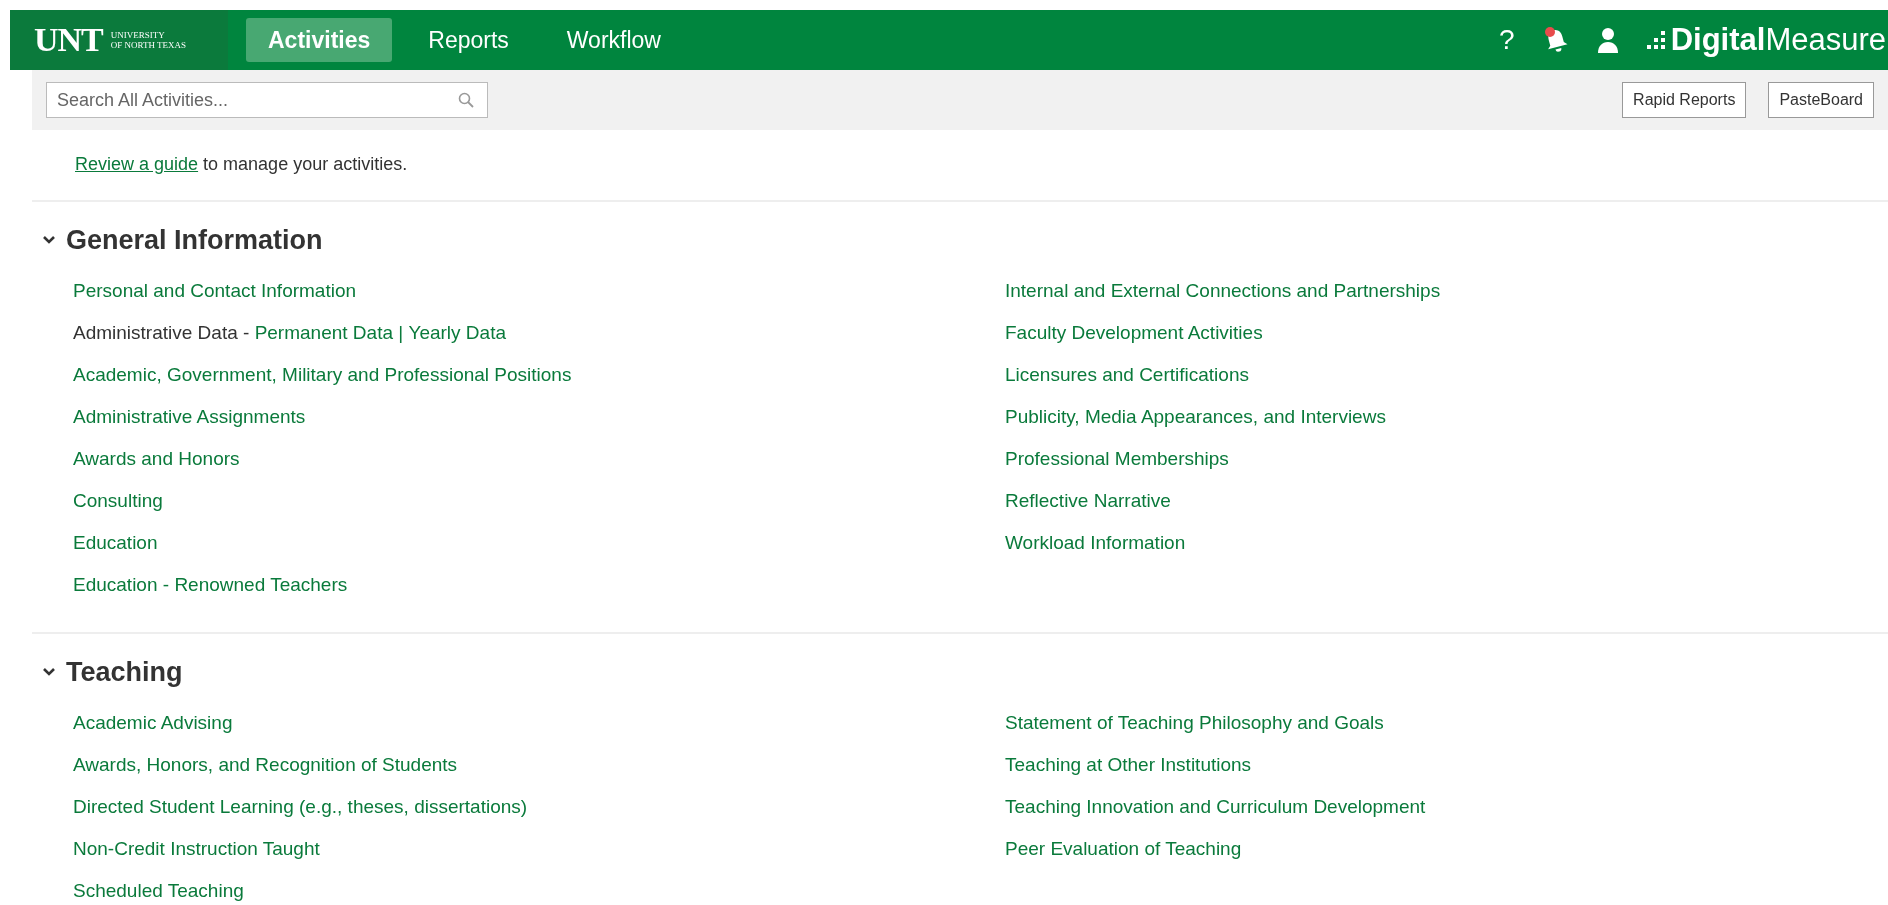 This screenshot has height=905, width=1888. Describe the element at coordinates (319, 40) in the screenshot. I see `nav-tab: Activities` at that location.